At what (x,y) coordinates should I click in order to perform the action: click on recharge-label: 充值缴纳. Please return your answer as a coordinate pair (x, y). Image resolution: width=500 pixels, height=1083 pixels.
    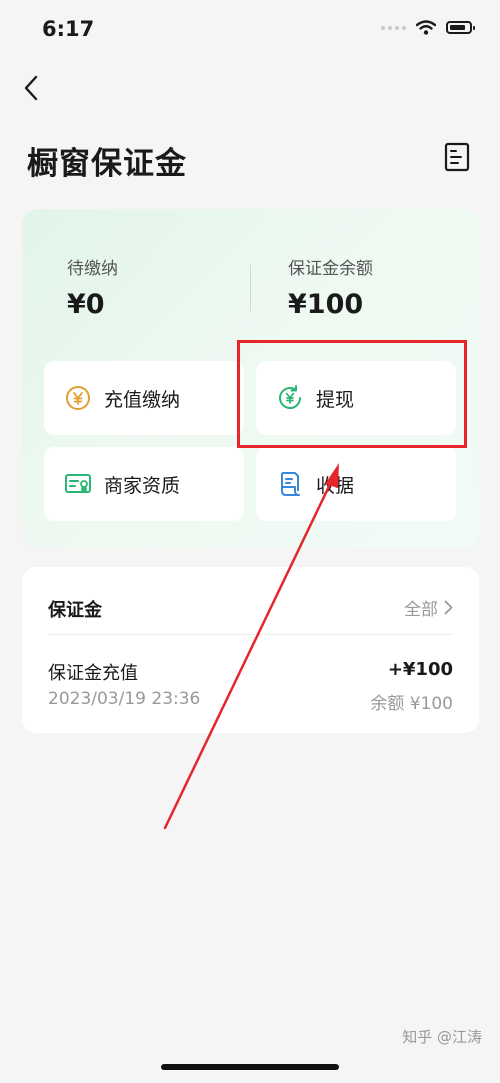
    Looking at the image, I should click on (142, 399).